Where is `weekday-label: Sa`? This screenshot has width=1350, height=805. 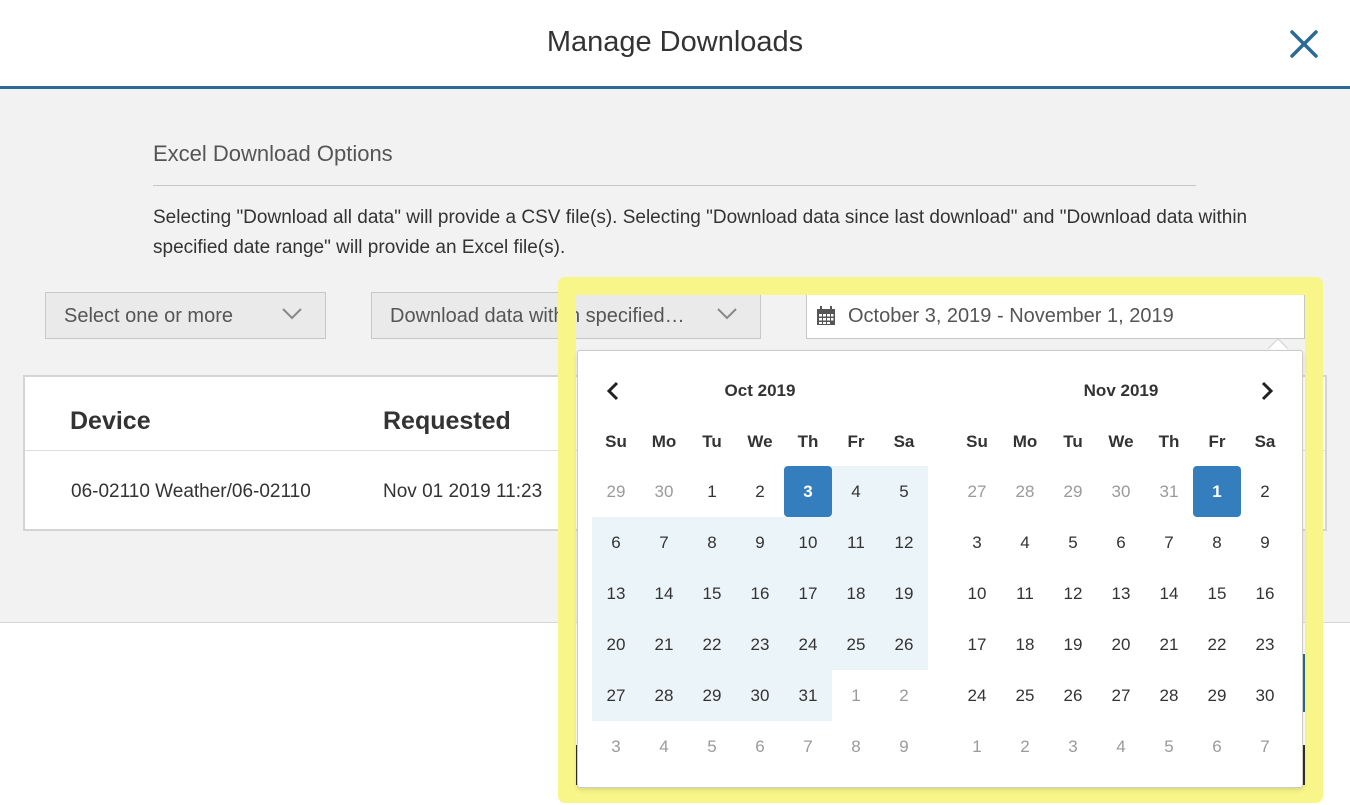 weekday-label: Sa is located at coordinates (904, 441).